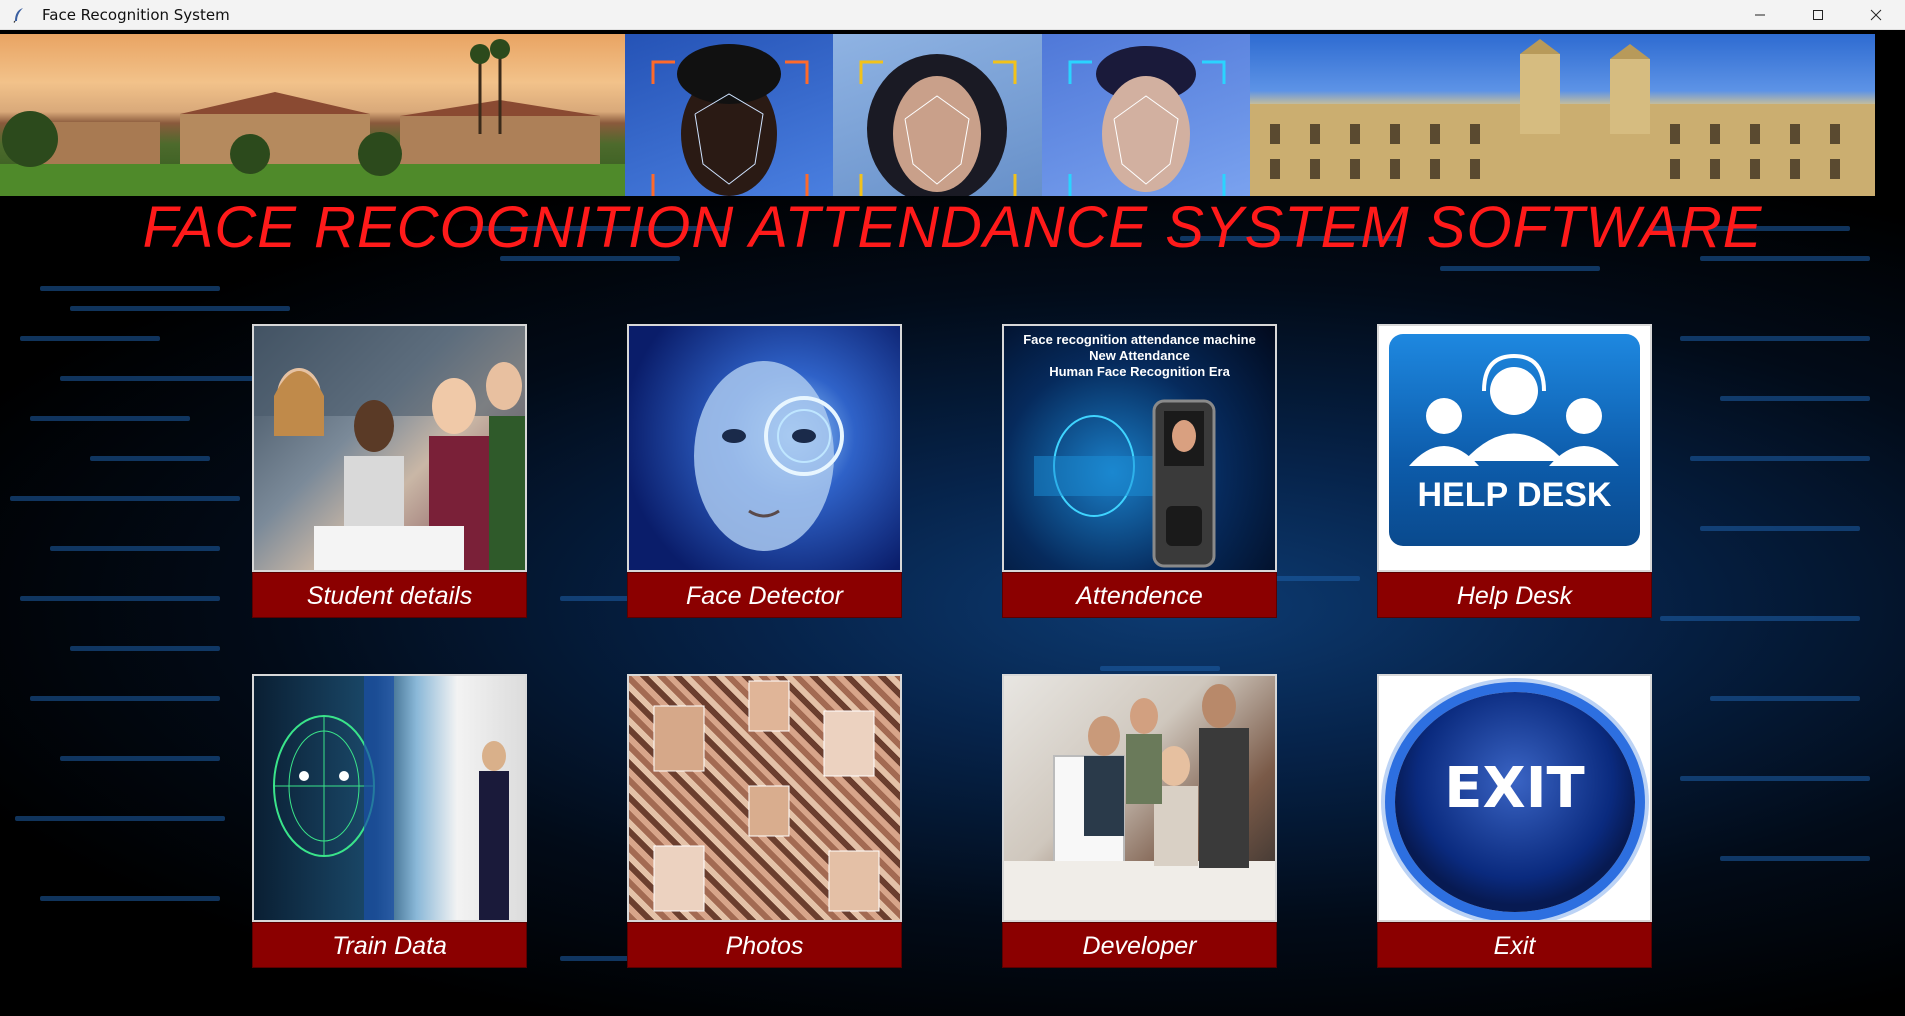 Image resolution: width=1905 pixels, height=1016 pixels. What do you see at coordinates (1514, 788) in the screenshot?
I see `exit-image-text: EXIT` at bounding box center [1514, 788].